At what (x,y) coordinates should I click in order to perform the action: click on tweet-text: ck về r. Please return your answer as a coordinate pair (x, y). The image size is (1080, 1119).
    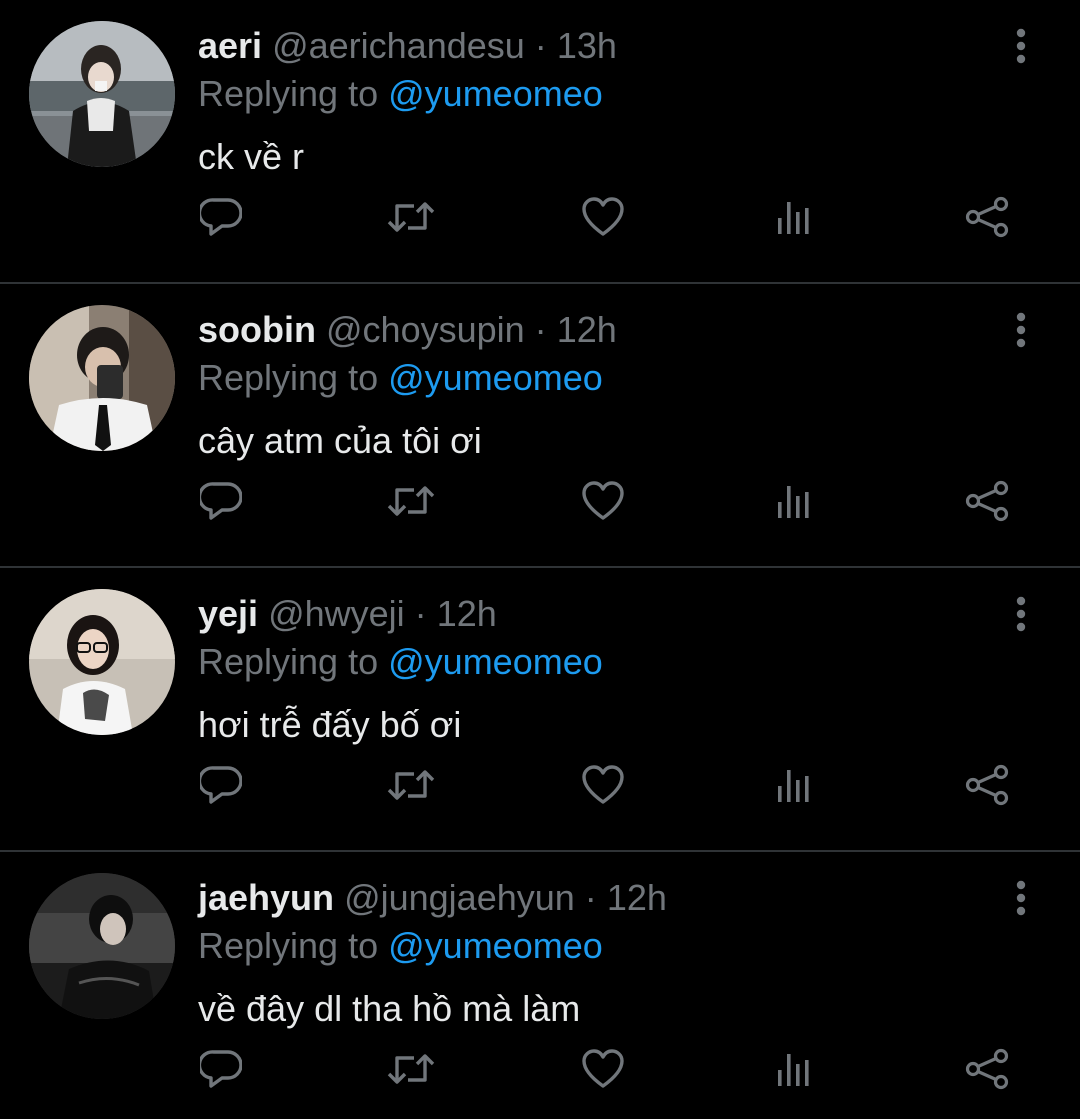
    Looking at the image, I should click on (251, 156).